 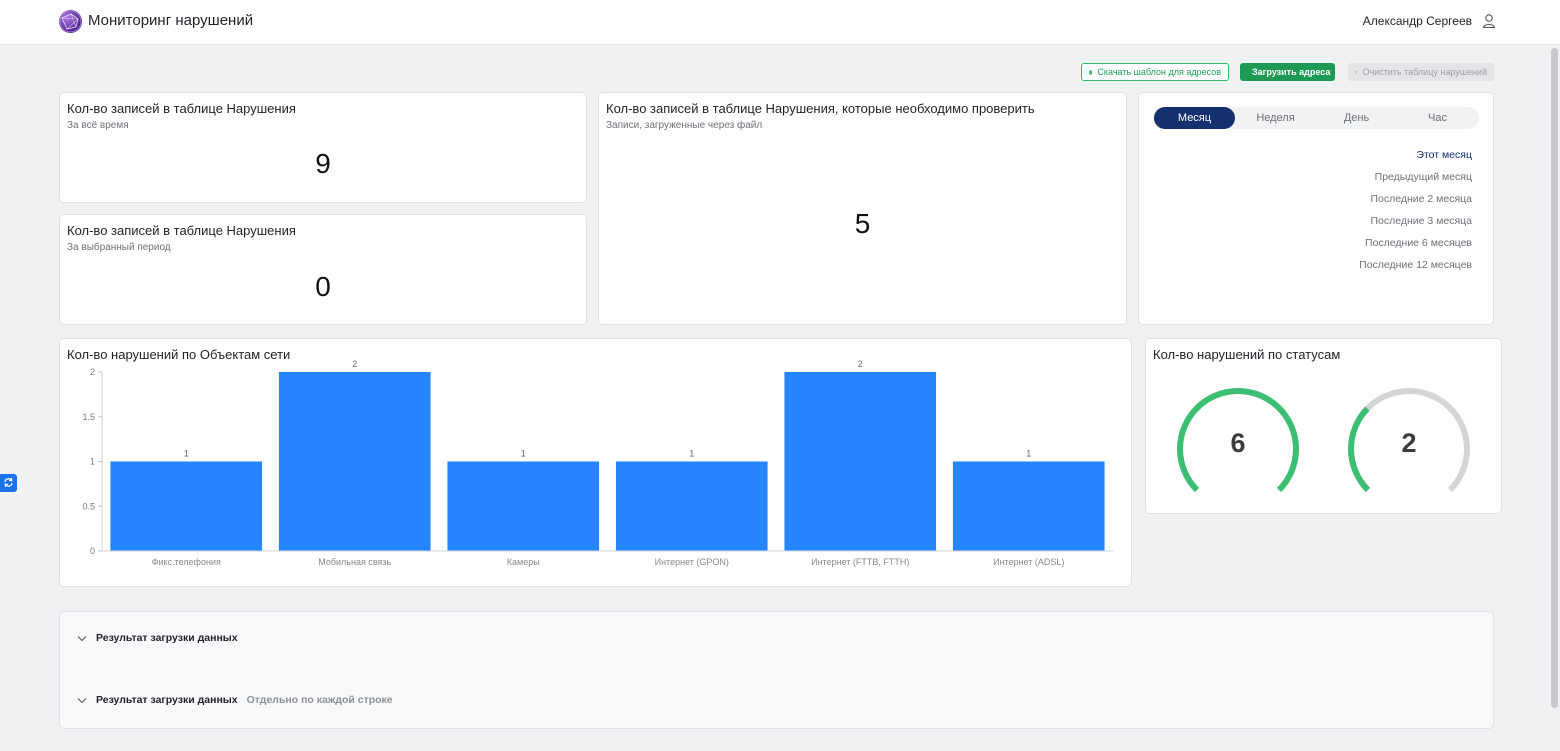 I want to click on refresh-icon, so click(x=8, y=482).